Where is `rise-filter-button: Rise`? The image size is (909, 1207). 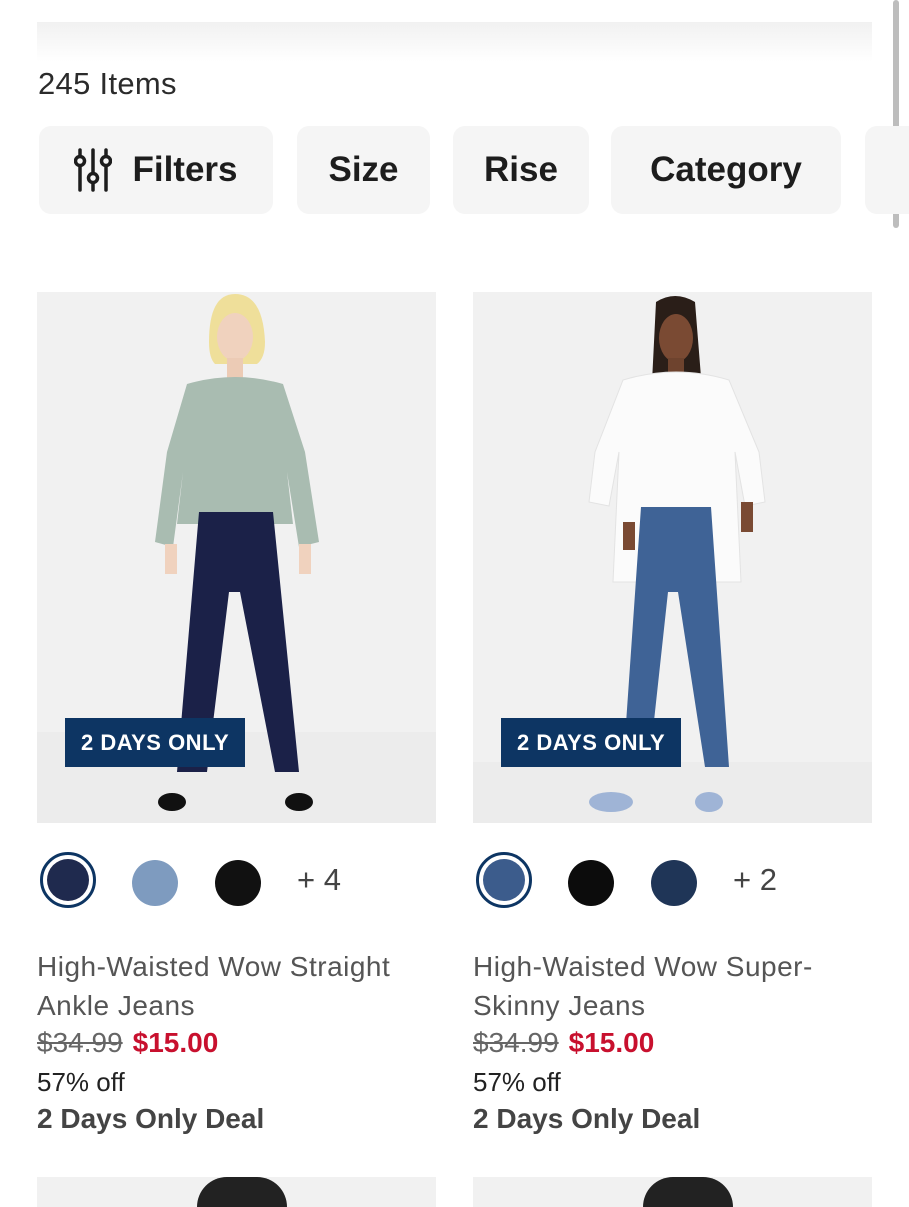
rise-filter-button: Rise is located at coordinates (521, 170).